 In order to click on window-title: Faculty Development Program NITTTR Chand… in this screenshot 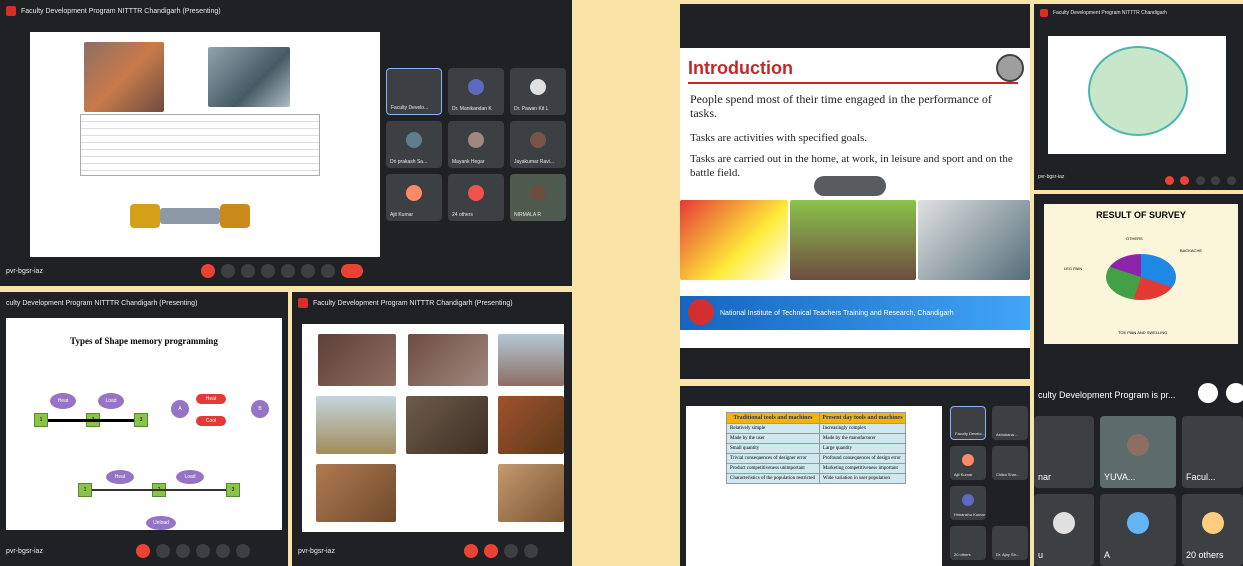, I will do `click(121, 11)`.